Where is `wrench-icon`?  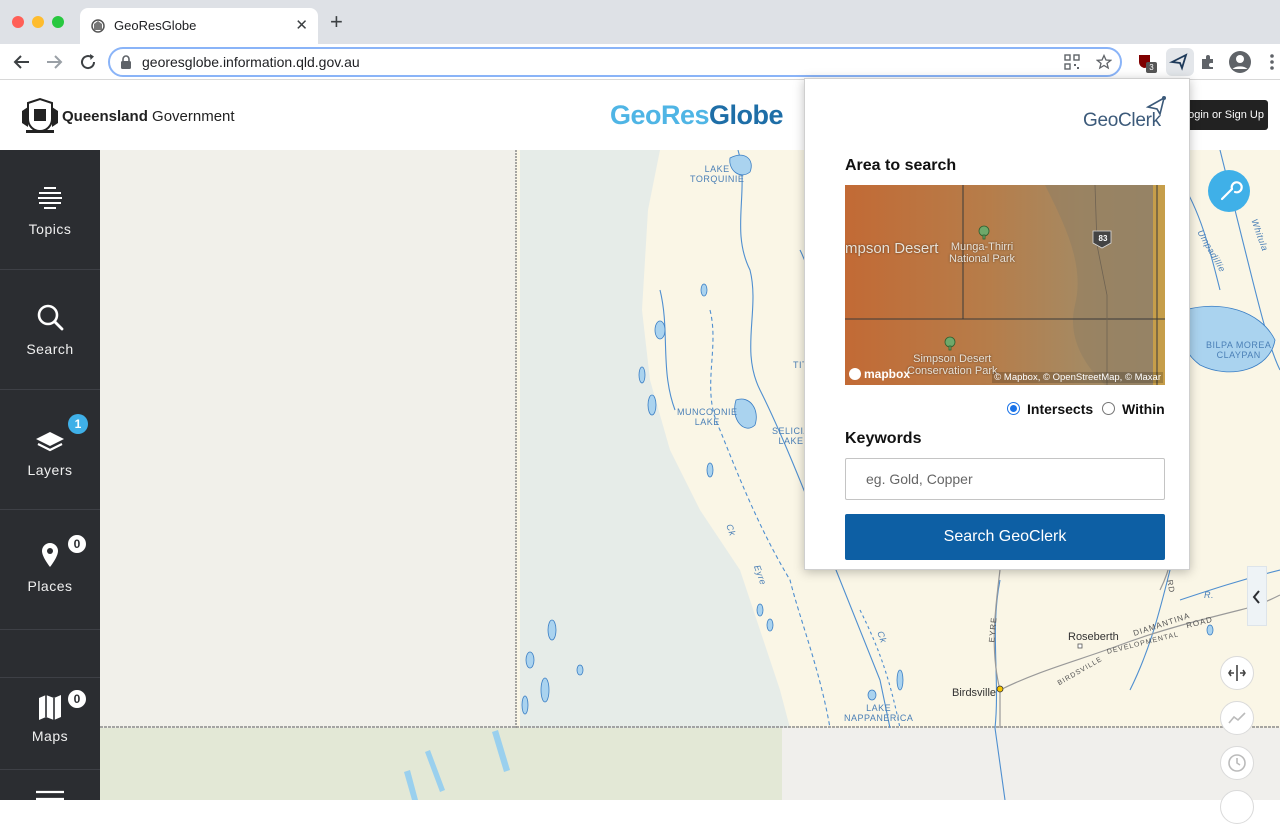 wrench-icon is located at coordinates (1231, 191).